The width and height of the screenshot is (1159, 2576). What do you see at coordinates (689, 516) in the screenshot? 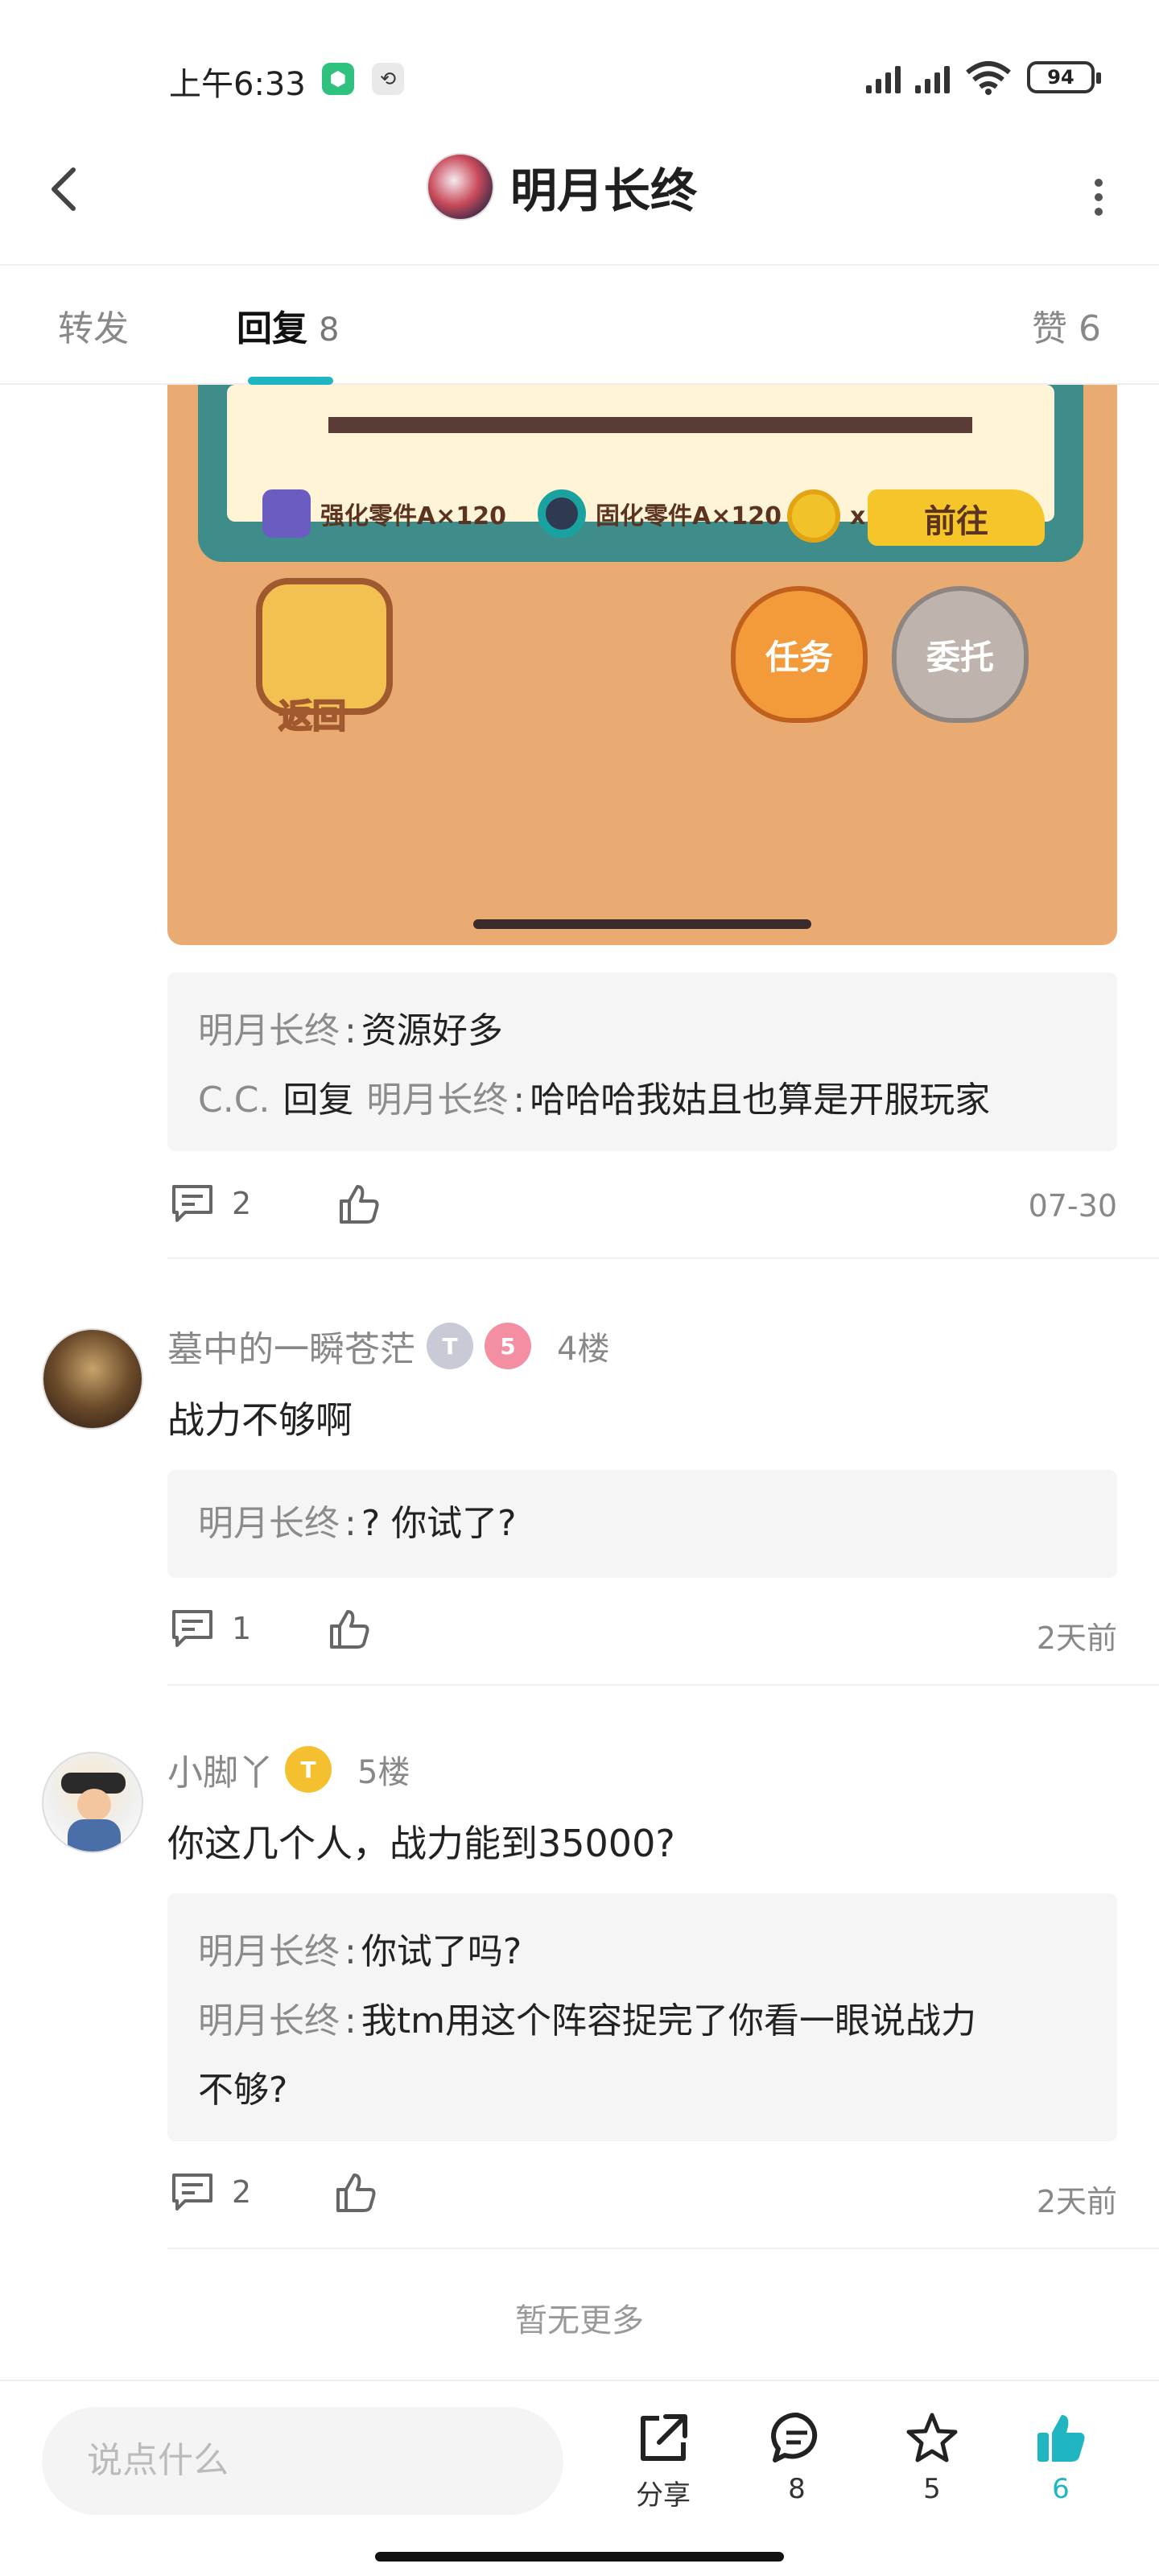
I see `reward-item-2-label: 固化零件A×120` at bounding box center [689, 516].